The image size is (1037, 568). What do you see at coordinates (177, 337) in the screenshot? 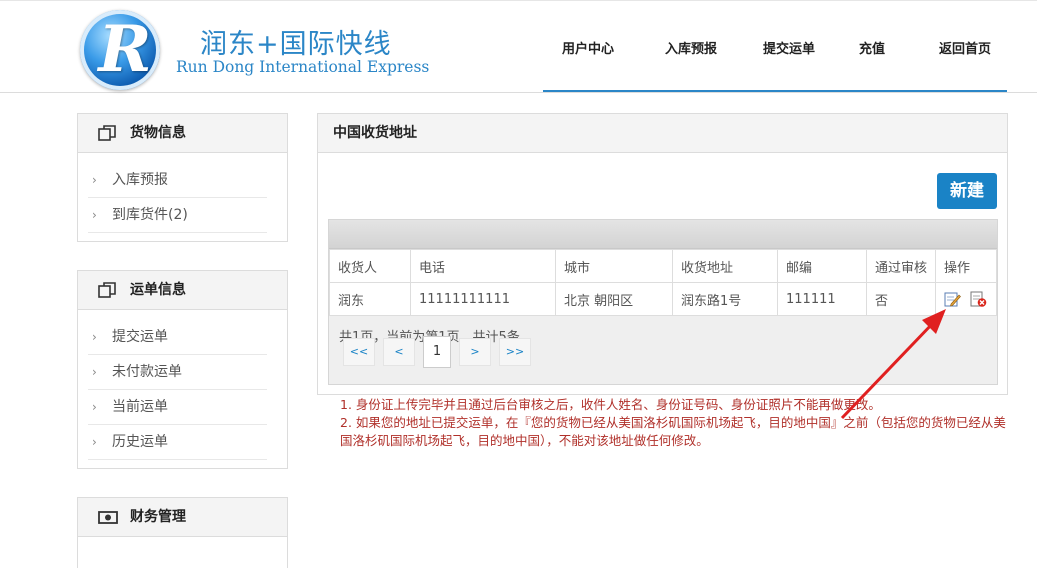
I see `sidebar-item-submit-waybill: › 提交运单` at bounding box center [177, 337].